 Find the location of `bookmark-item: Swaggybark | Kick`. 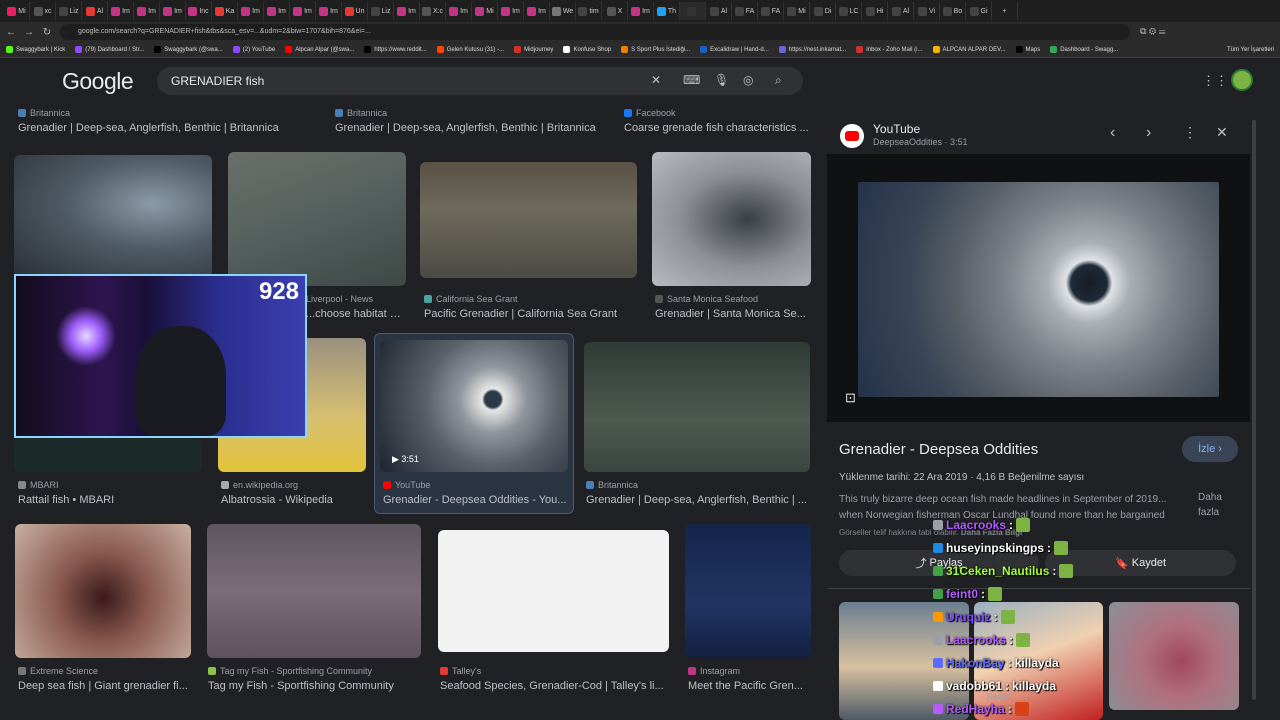

bookmark-item: Swaggybark | Kick is located at coordinates (35, 49).